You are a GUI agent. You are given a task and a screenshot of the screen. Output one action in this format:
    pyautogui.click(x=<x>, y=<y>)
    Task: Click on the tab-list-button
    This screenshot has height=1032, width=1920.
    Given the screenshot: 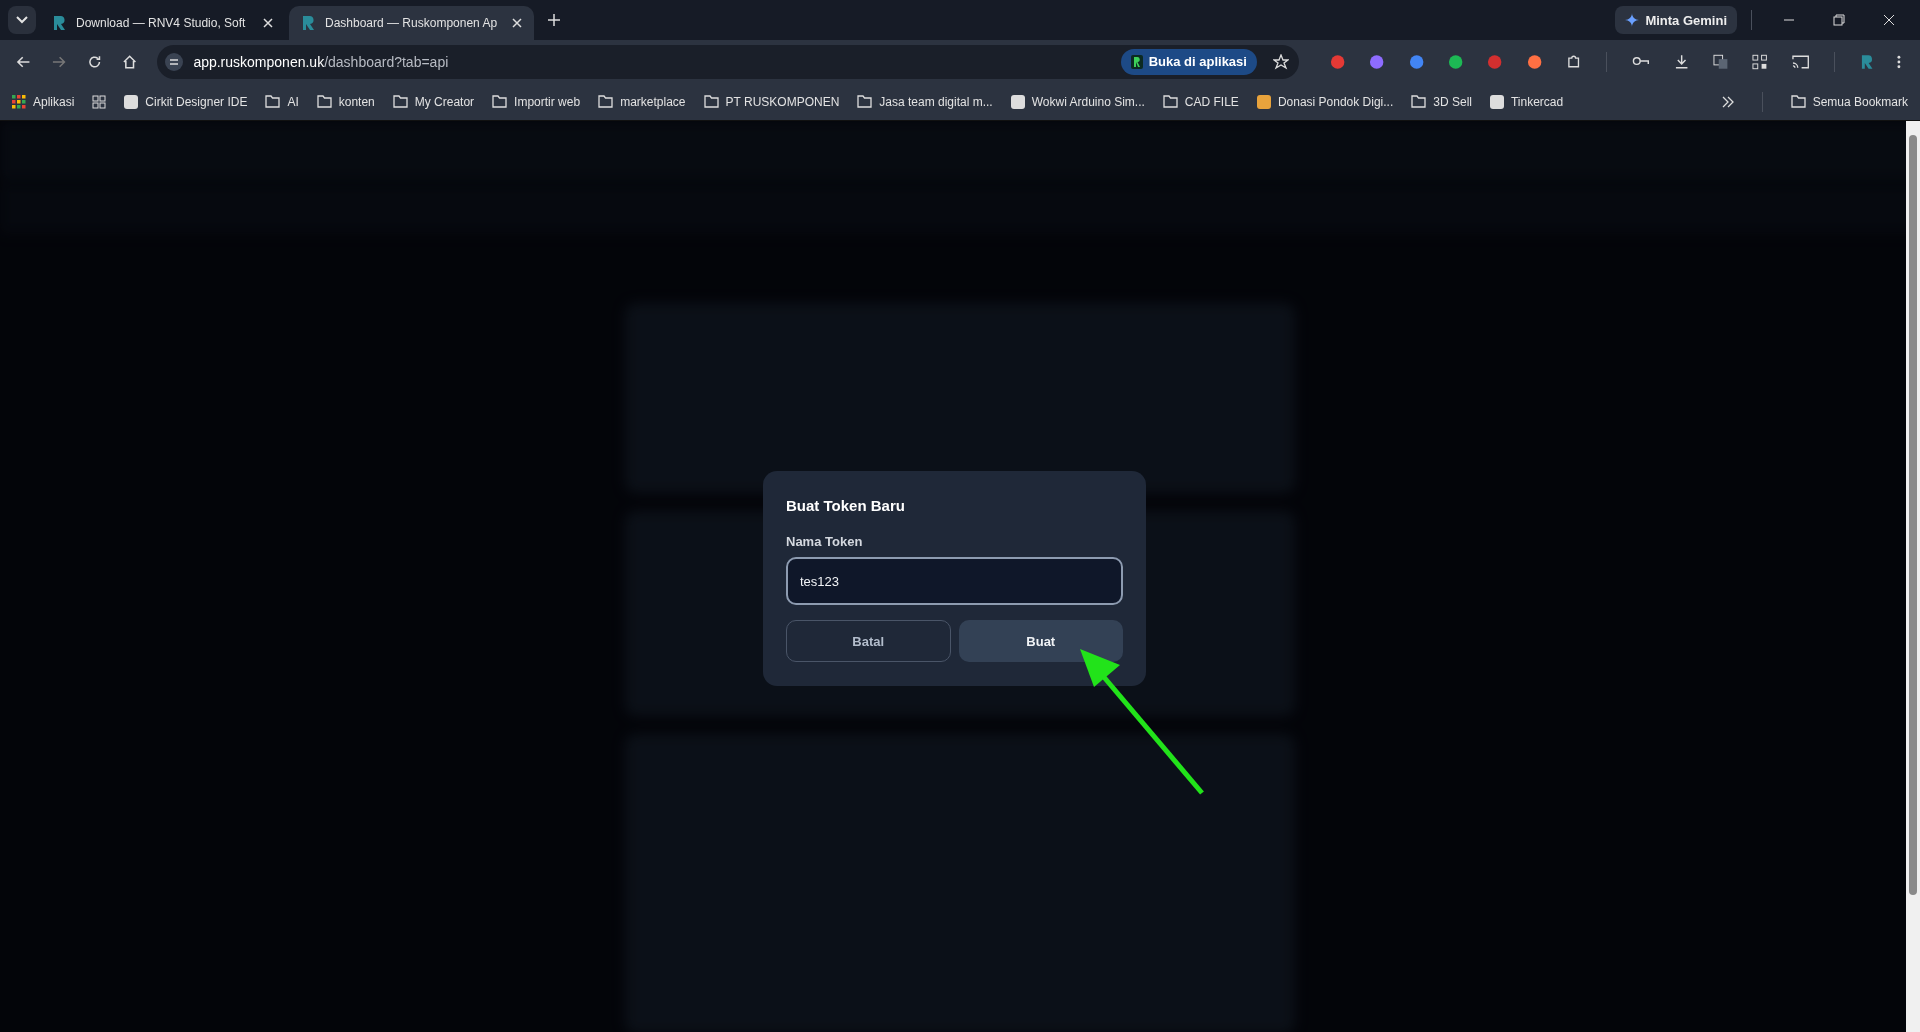 What is the action you would take?
    pyautogui.click(x=22, y=20)
    